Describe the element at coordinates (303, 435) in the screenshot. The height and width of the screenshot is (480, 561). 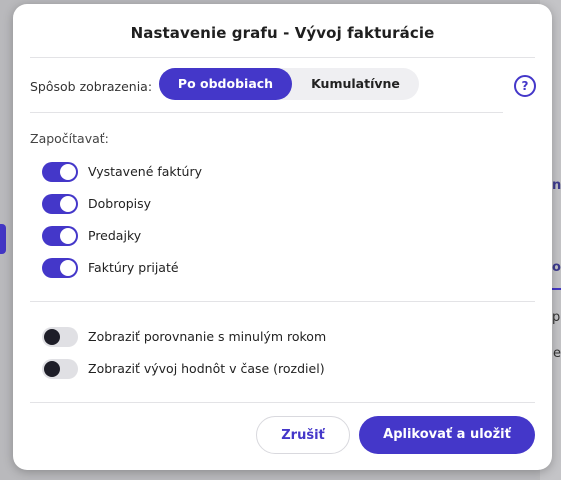
I see `cancel-button: Zrušiť` at that location.